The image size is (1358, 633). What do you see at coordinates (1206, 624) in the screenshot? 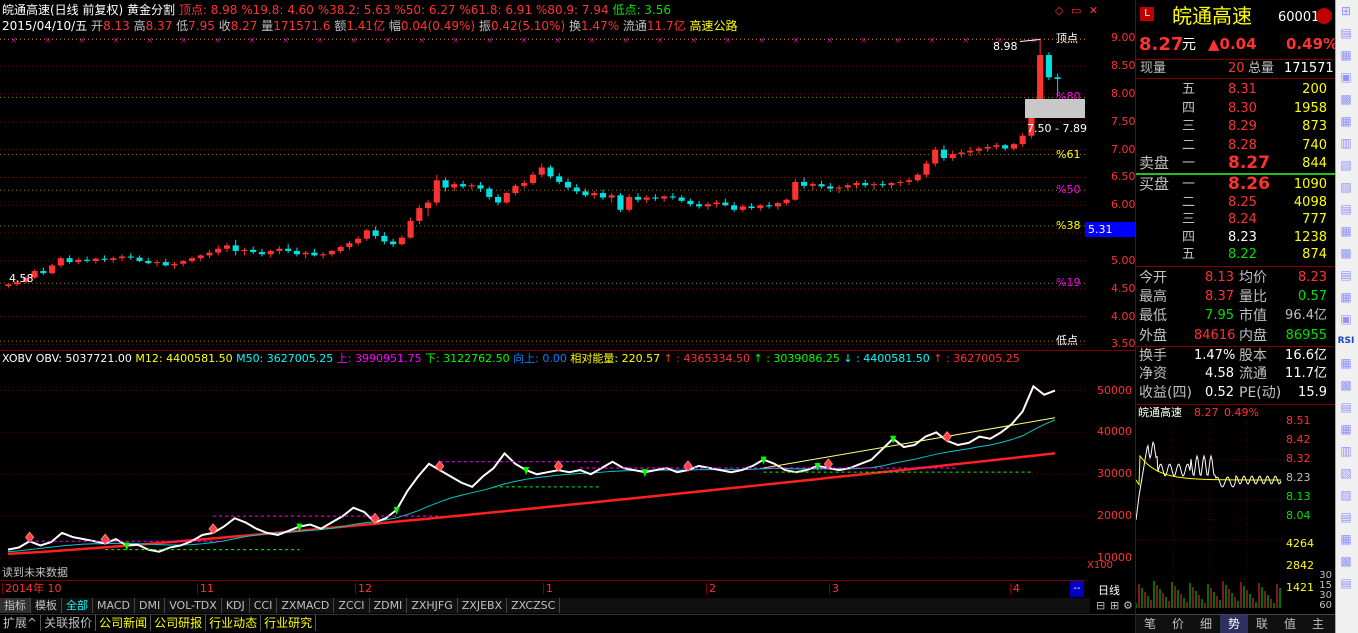
I see `detail-tab: 细` at bounding box center [1206, 624].